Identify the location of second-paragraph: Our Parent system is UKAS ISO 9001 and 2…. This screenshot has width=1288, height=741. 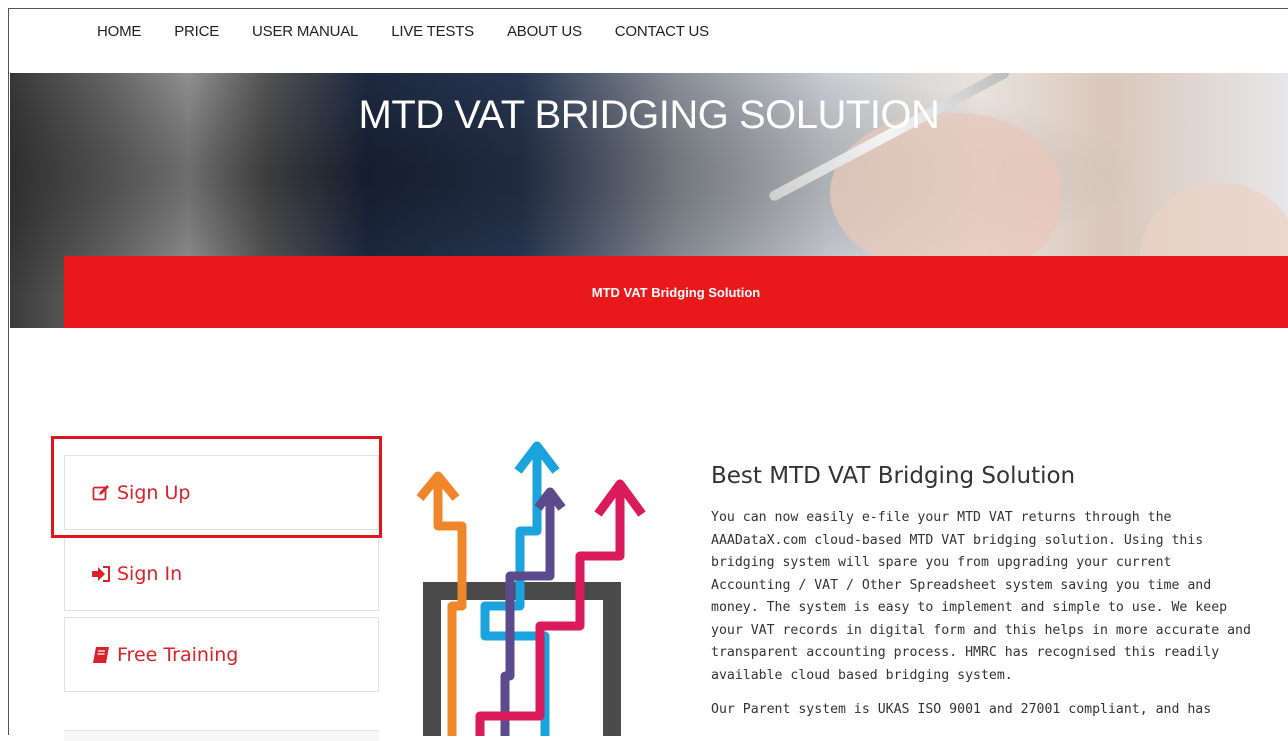
(961, 709).